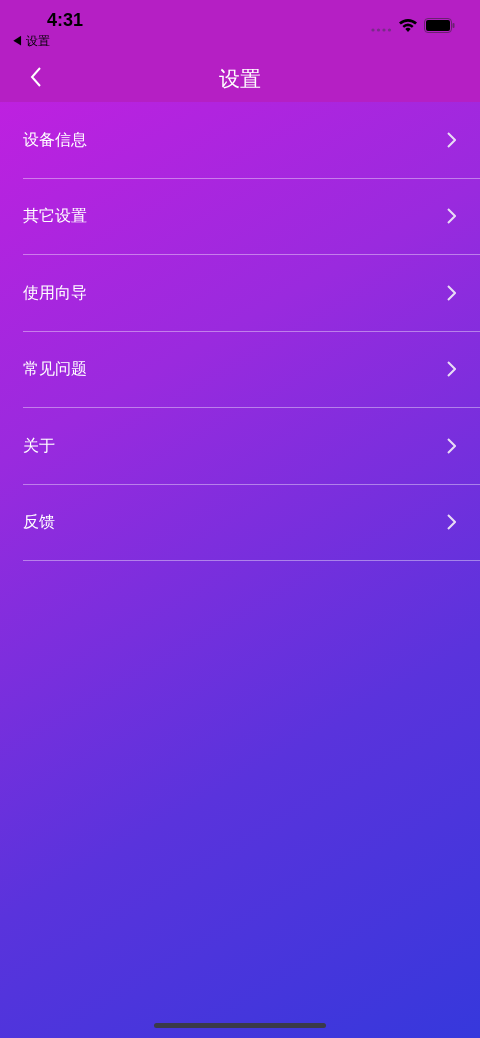 Image resolution: width=480 pixels, height=1038 pixels. I want to click on menu-item: 关于, so click(251, 446).